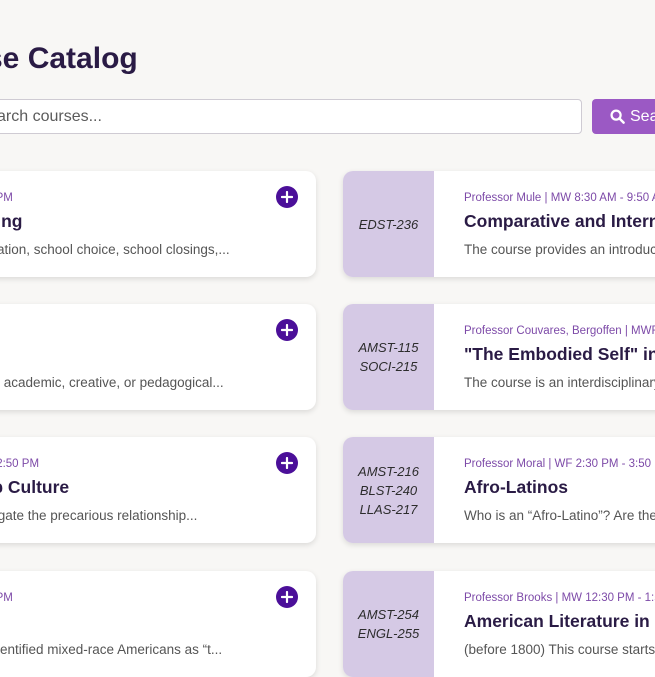  Describe the element at coordinates (617, 116) in the screenshot. I see `search-icon` at that location.